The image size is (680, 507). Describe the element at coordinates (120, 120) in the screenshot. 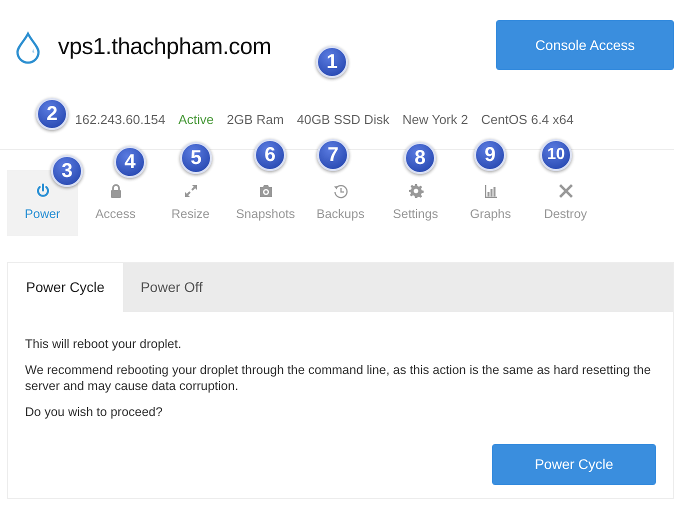

I see `info-text: 162.243.60.154` at that location.